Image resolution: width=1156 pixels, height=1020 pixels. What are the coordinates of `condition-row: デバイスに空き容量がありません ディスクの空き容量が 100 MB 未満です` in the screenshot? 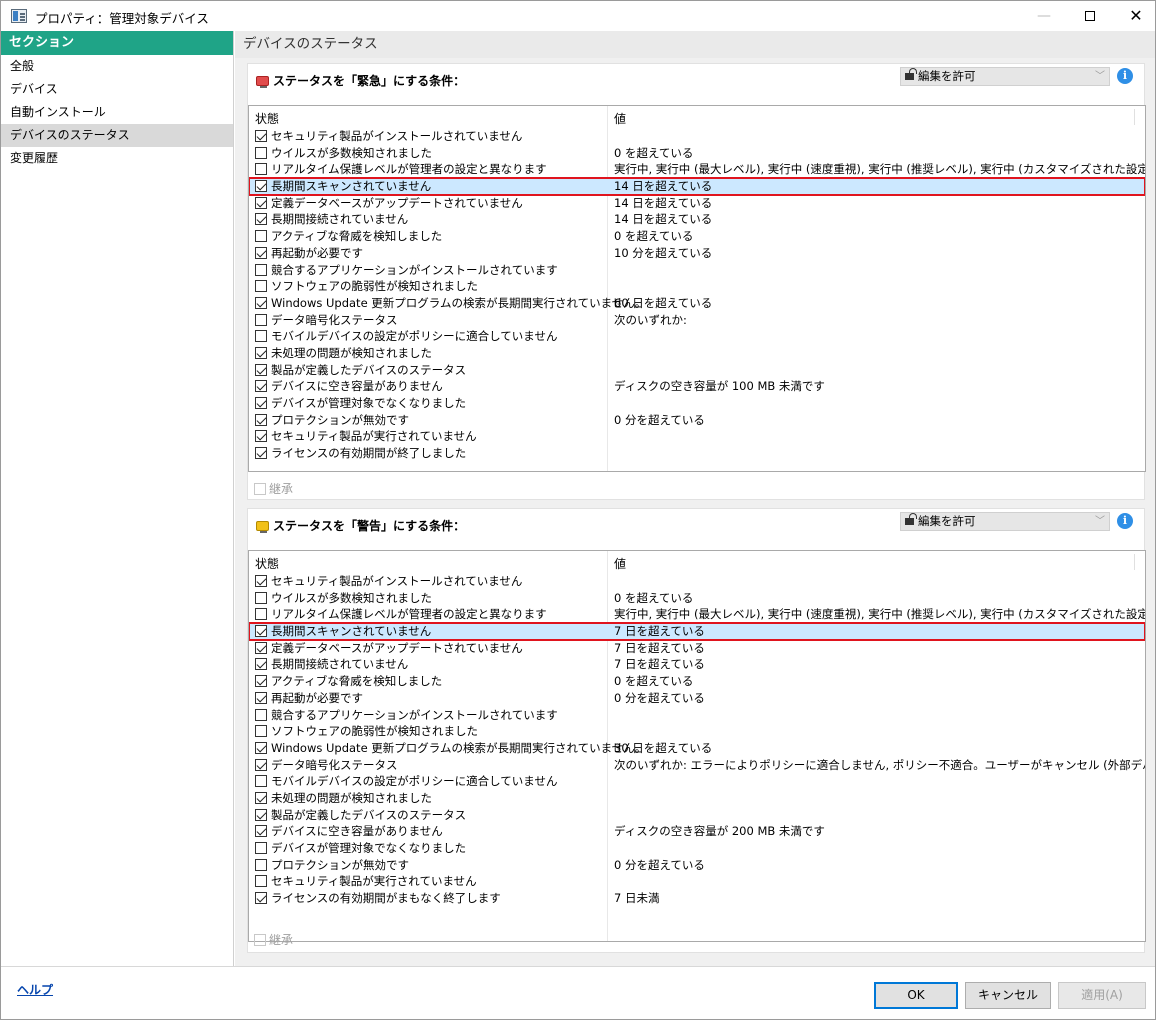 It's located at (697, 386).